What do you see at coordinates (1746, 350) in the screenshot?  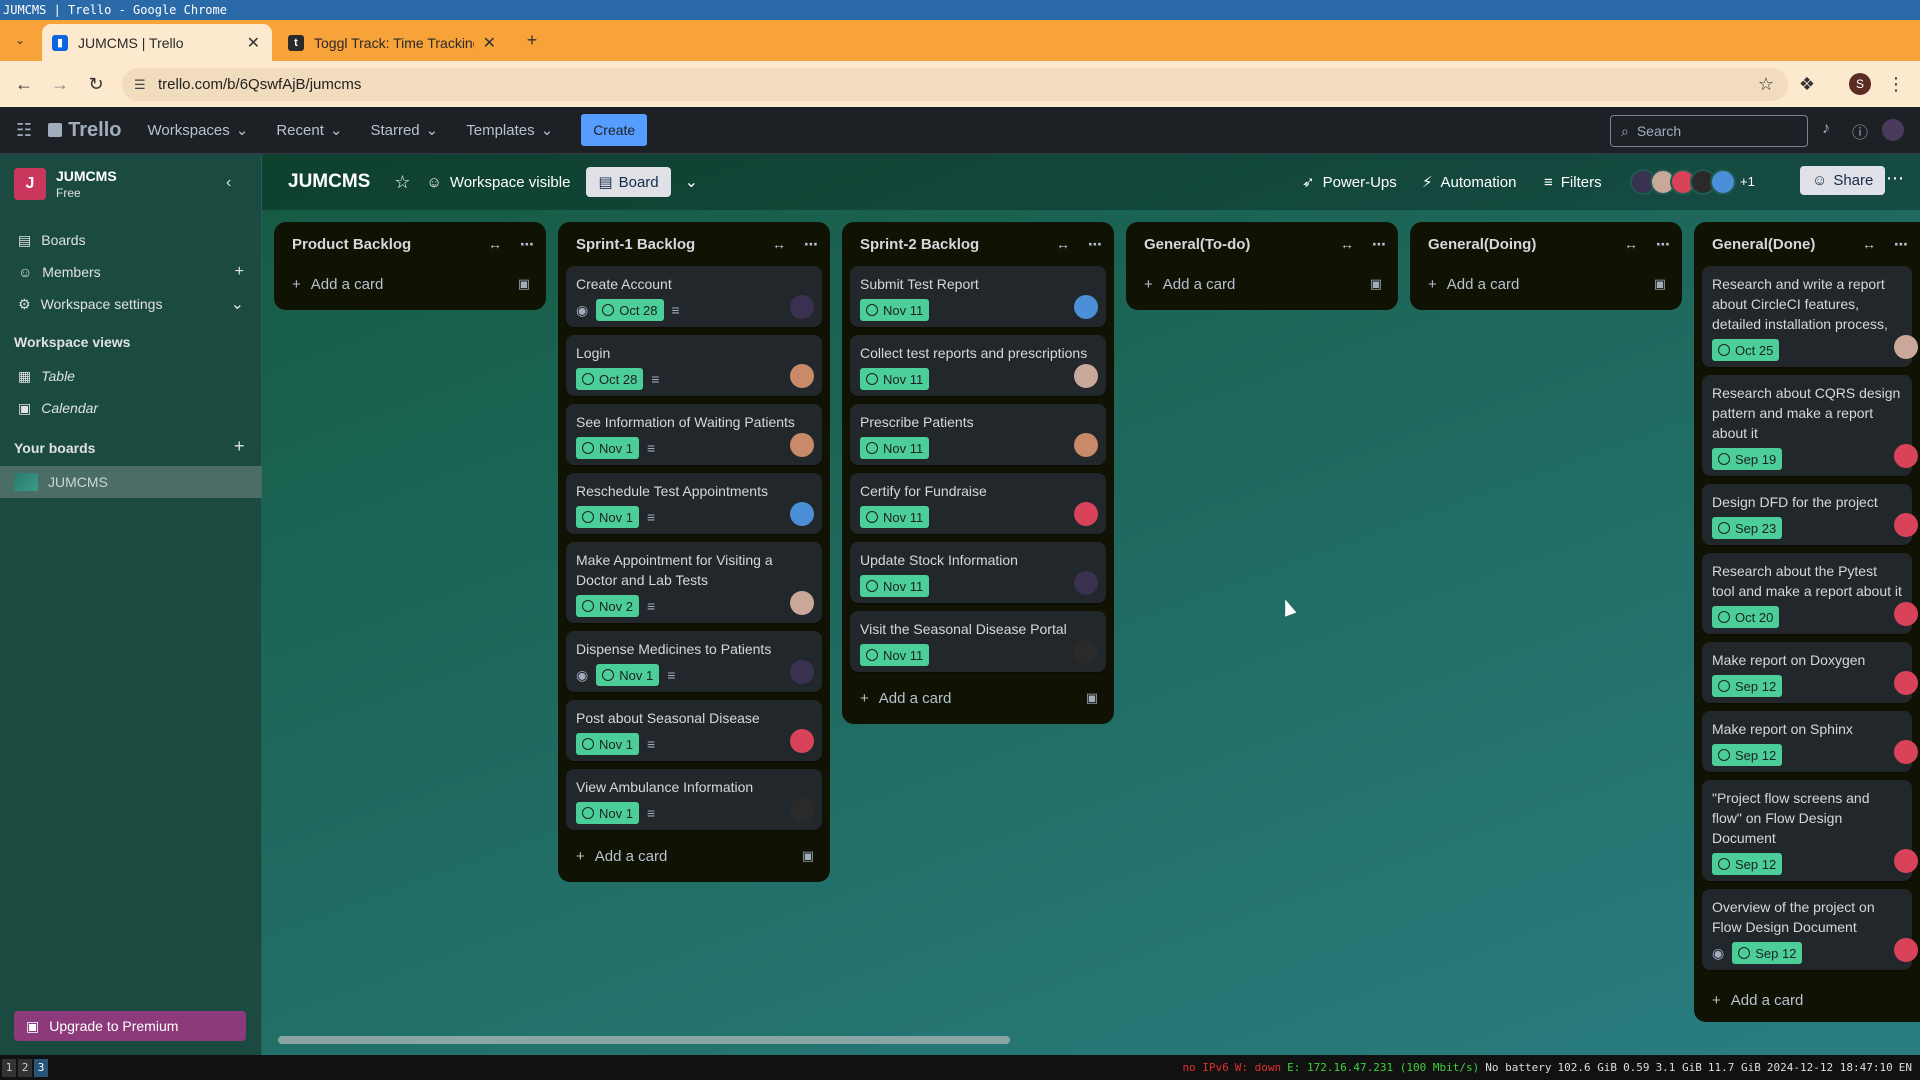 I see `due-date-badge: Oct 25` at bounding box center [1746, 350].